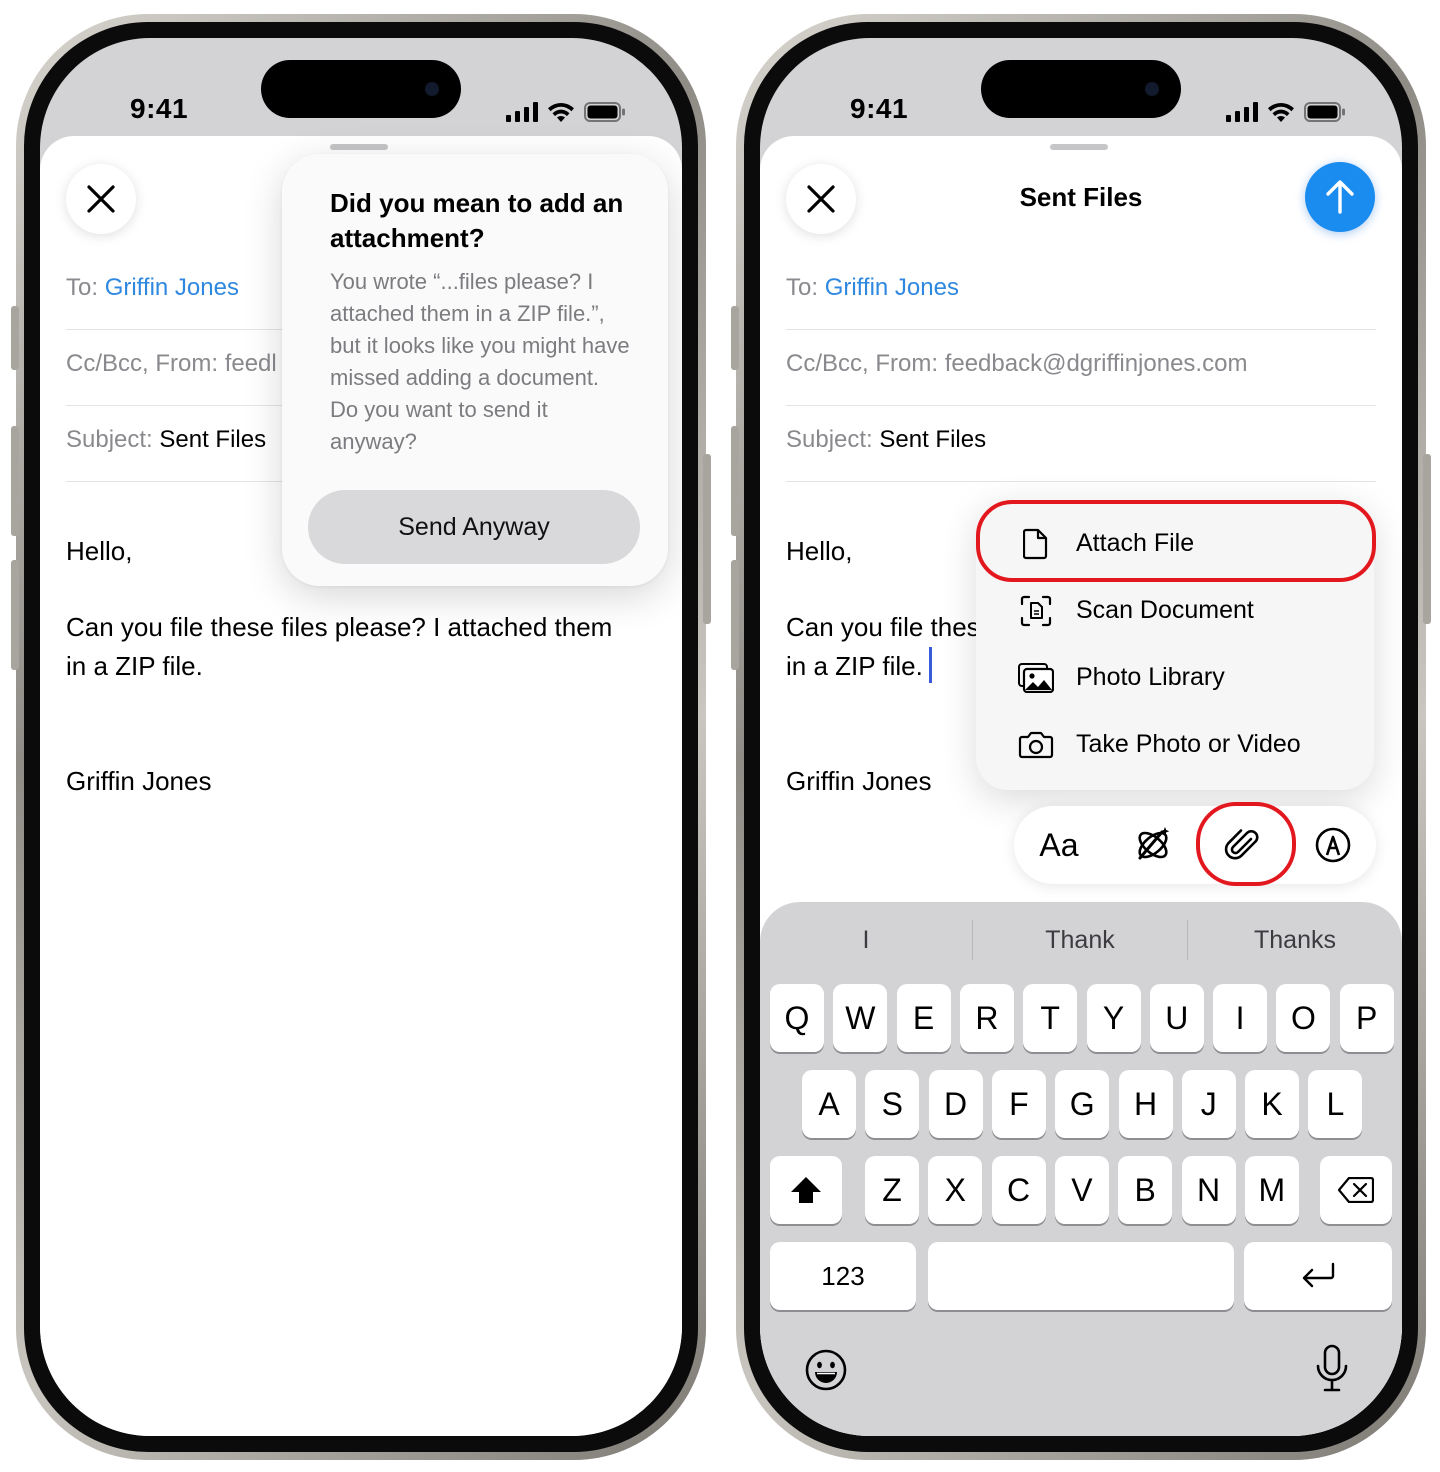  Describe the element at coordinates (1059, 845) in the screenshot. I see `format-button: Aa` at that location.